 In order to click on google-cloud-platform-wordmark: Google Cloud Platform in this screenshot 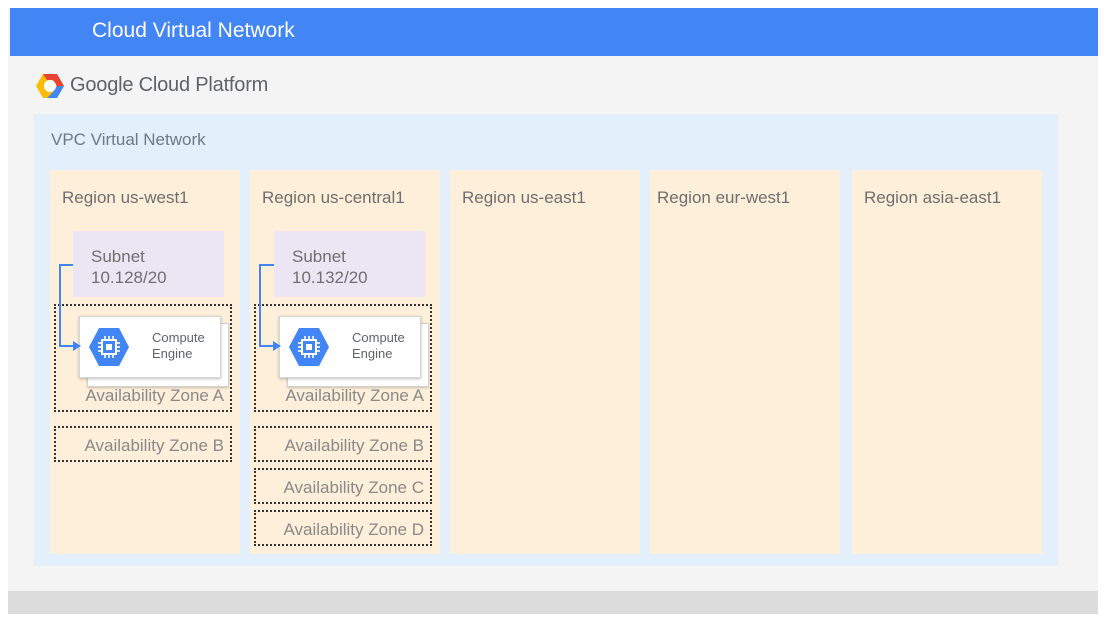, I will do `click(169, 85)`.